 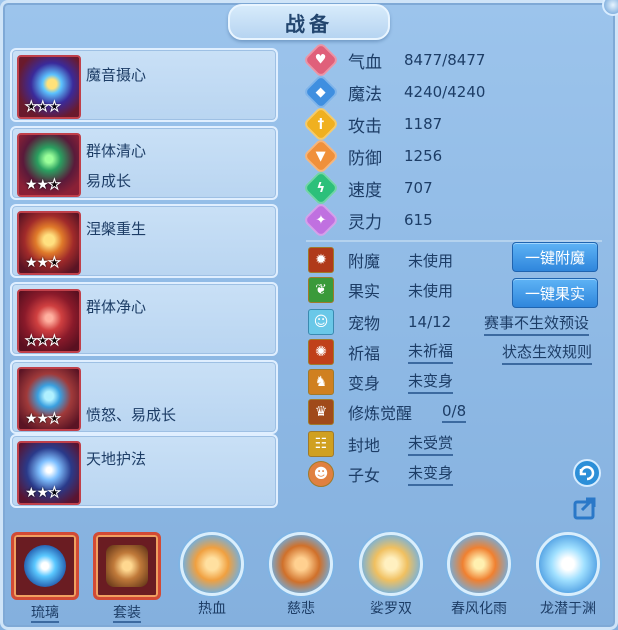 I want to click on sparkle-icon: ✦, so click(x=321, y=220).